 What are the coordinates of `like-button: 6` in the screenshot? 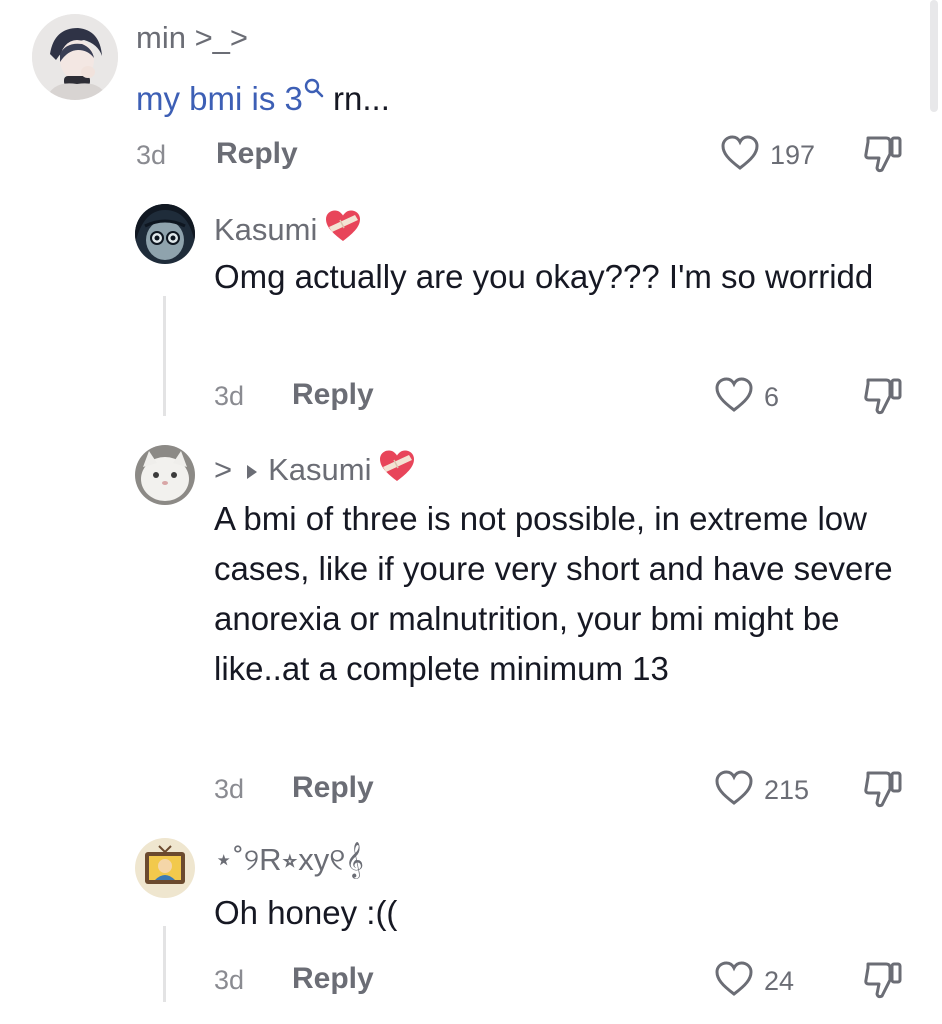 It's located at (746, 397).